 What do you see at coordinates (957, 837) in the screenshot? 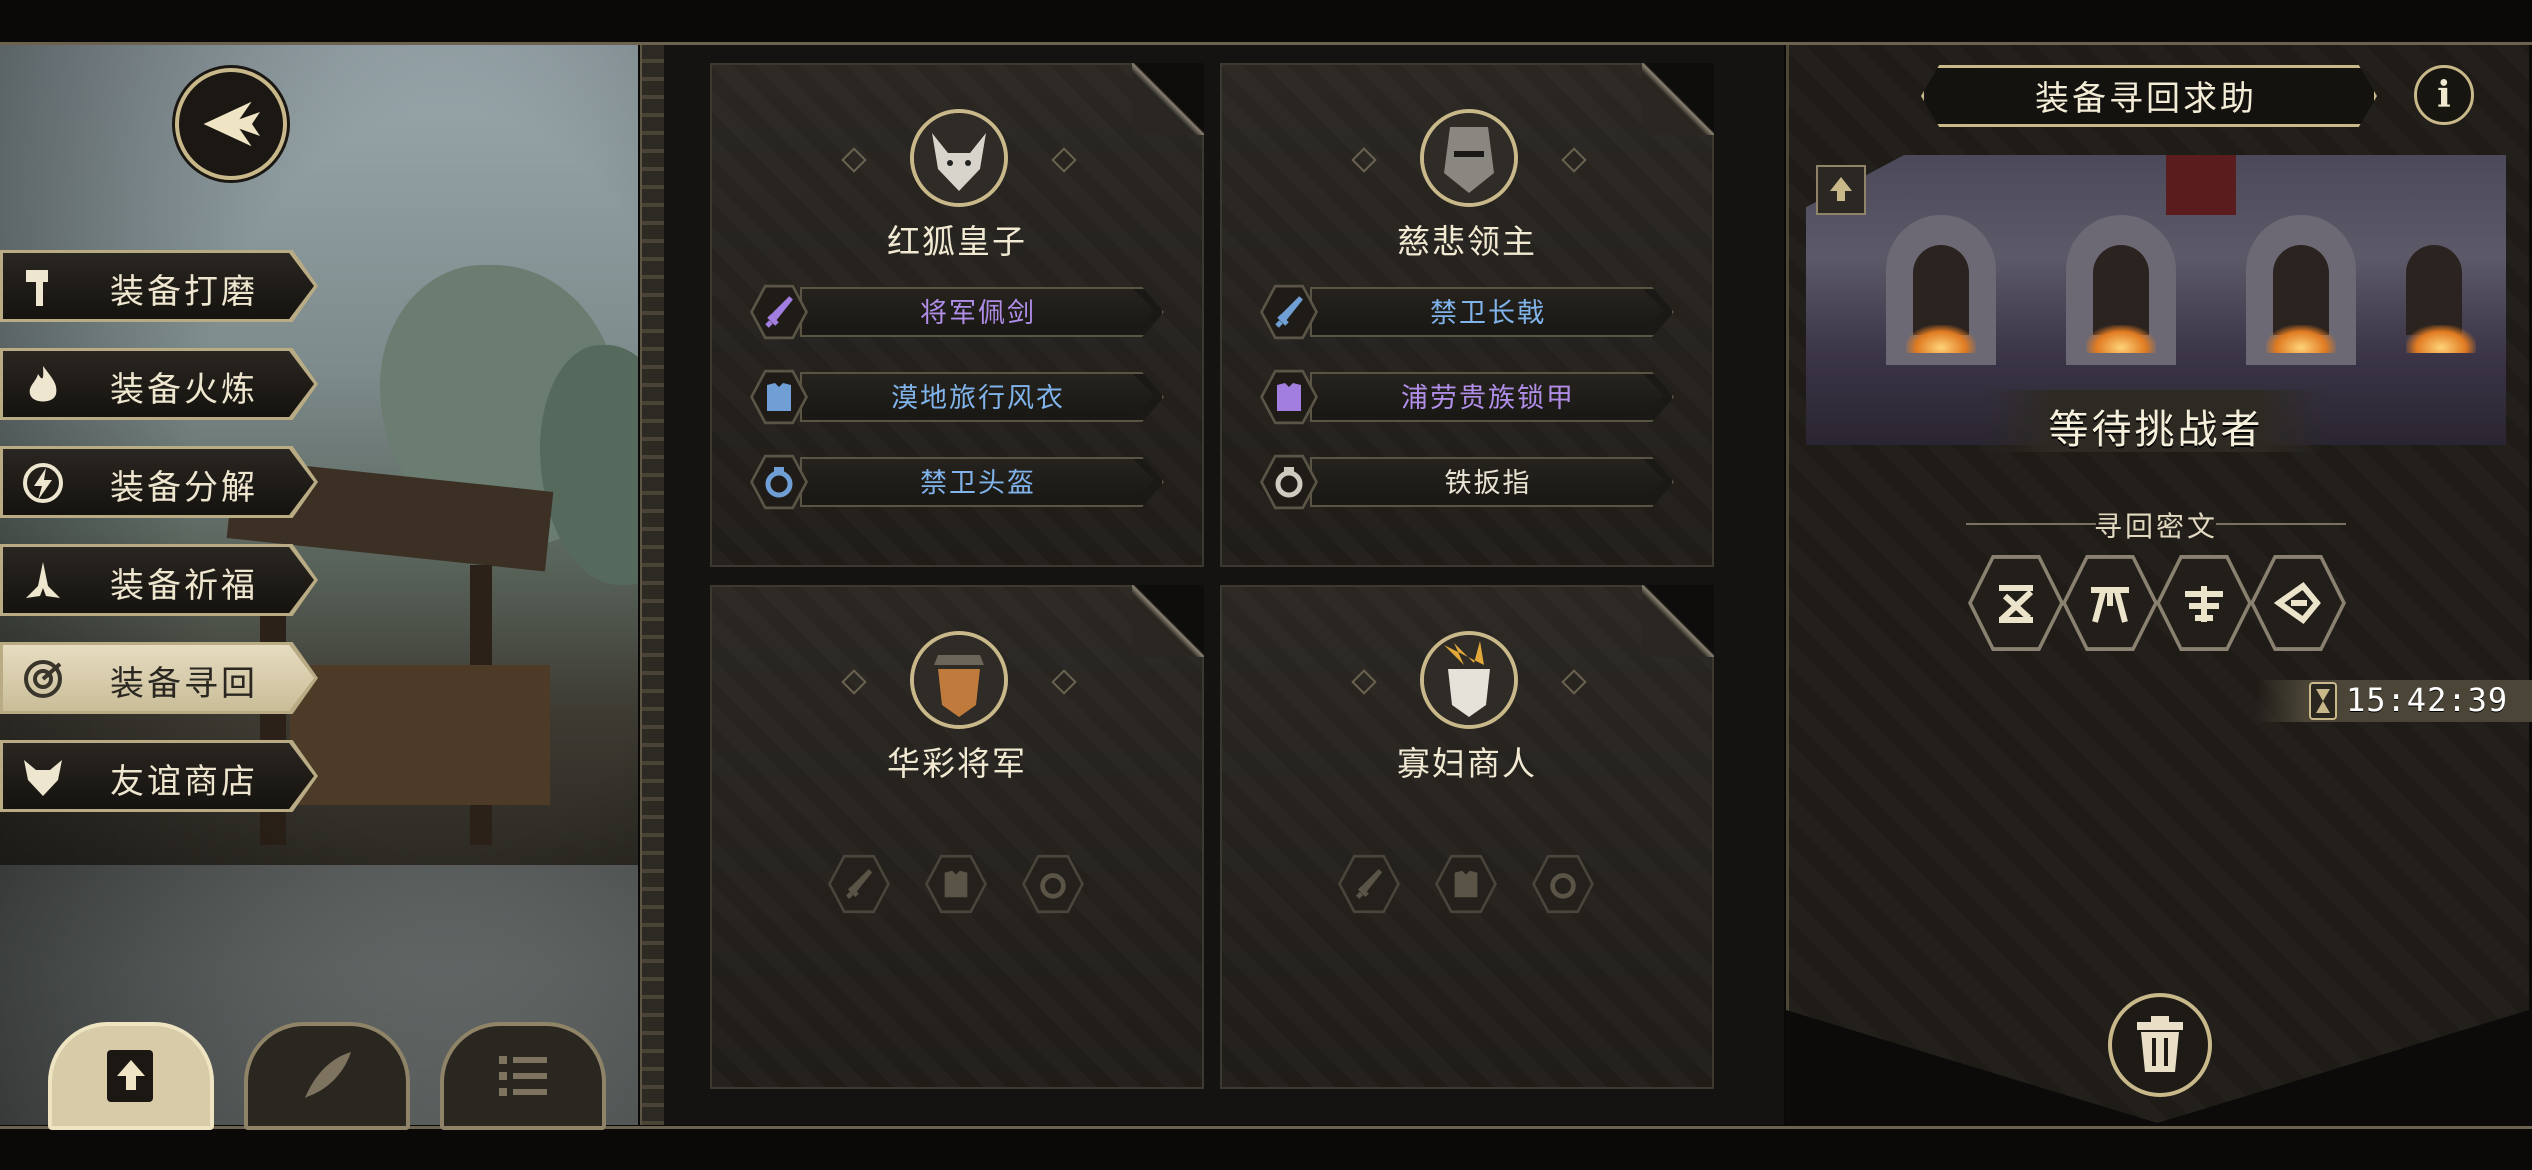
I see `request-card: 华彩将军` at bounding box center [957, 837].